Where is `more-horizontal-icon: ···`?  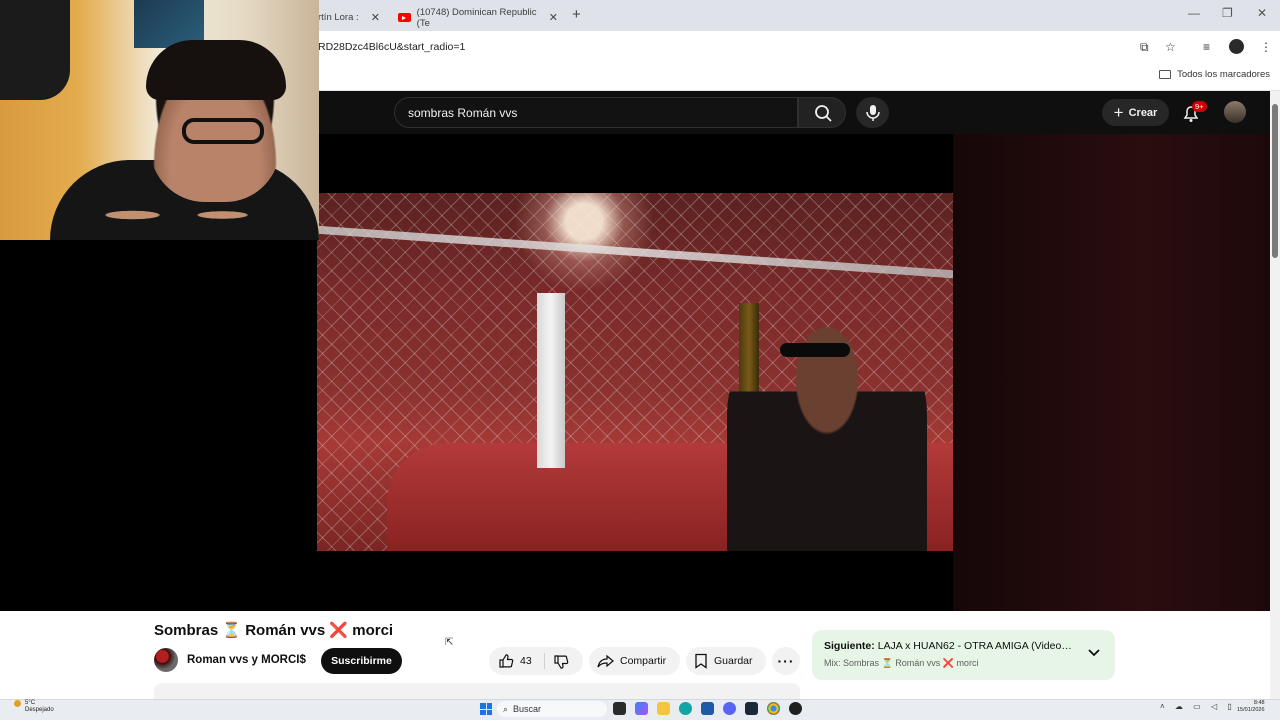 more-horizontal-icon: ··· is located at coordinates (786, 661).